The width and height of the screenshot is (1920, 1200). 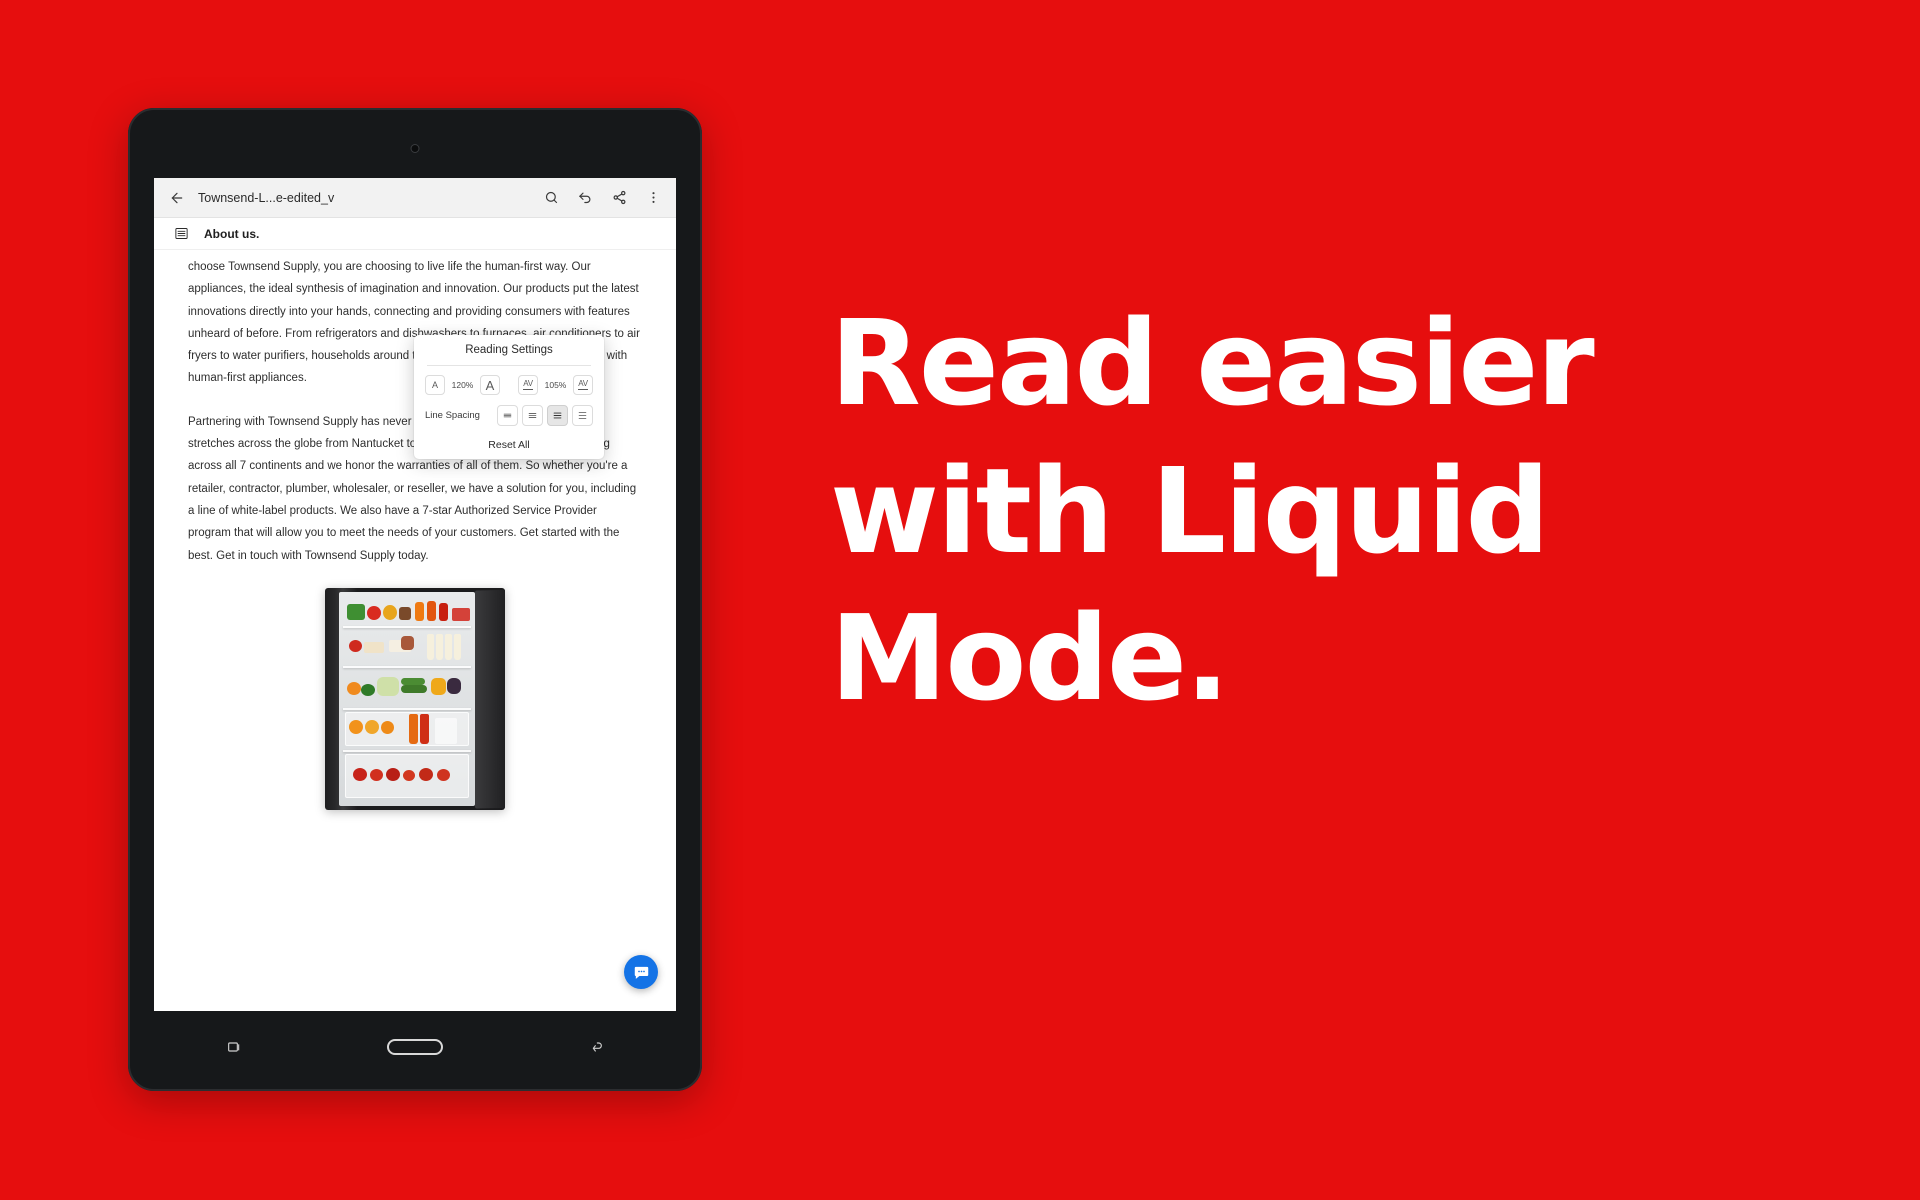 What do you see at coordinates (653, 198) in the screenshot?
I see `more-vertical-icon` at bounding box center [653, 198].